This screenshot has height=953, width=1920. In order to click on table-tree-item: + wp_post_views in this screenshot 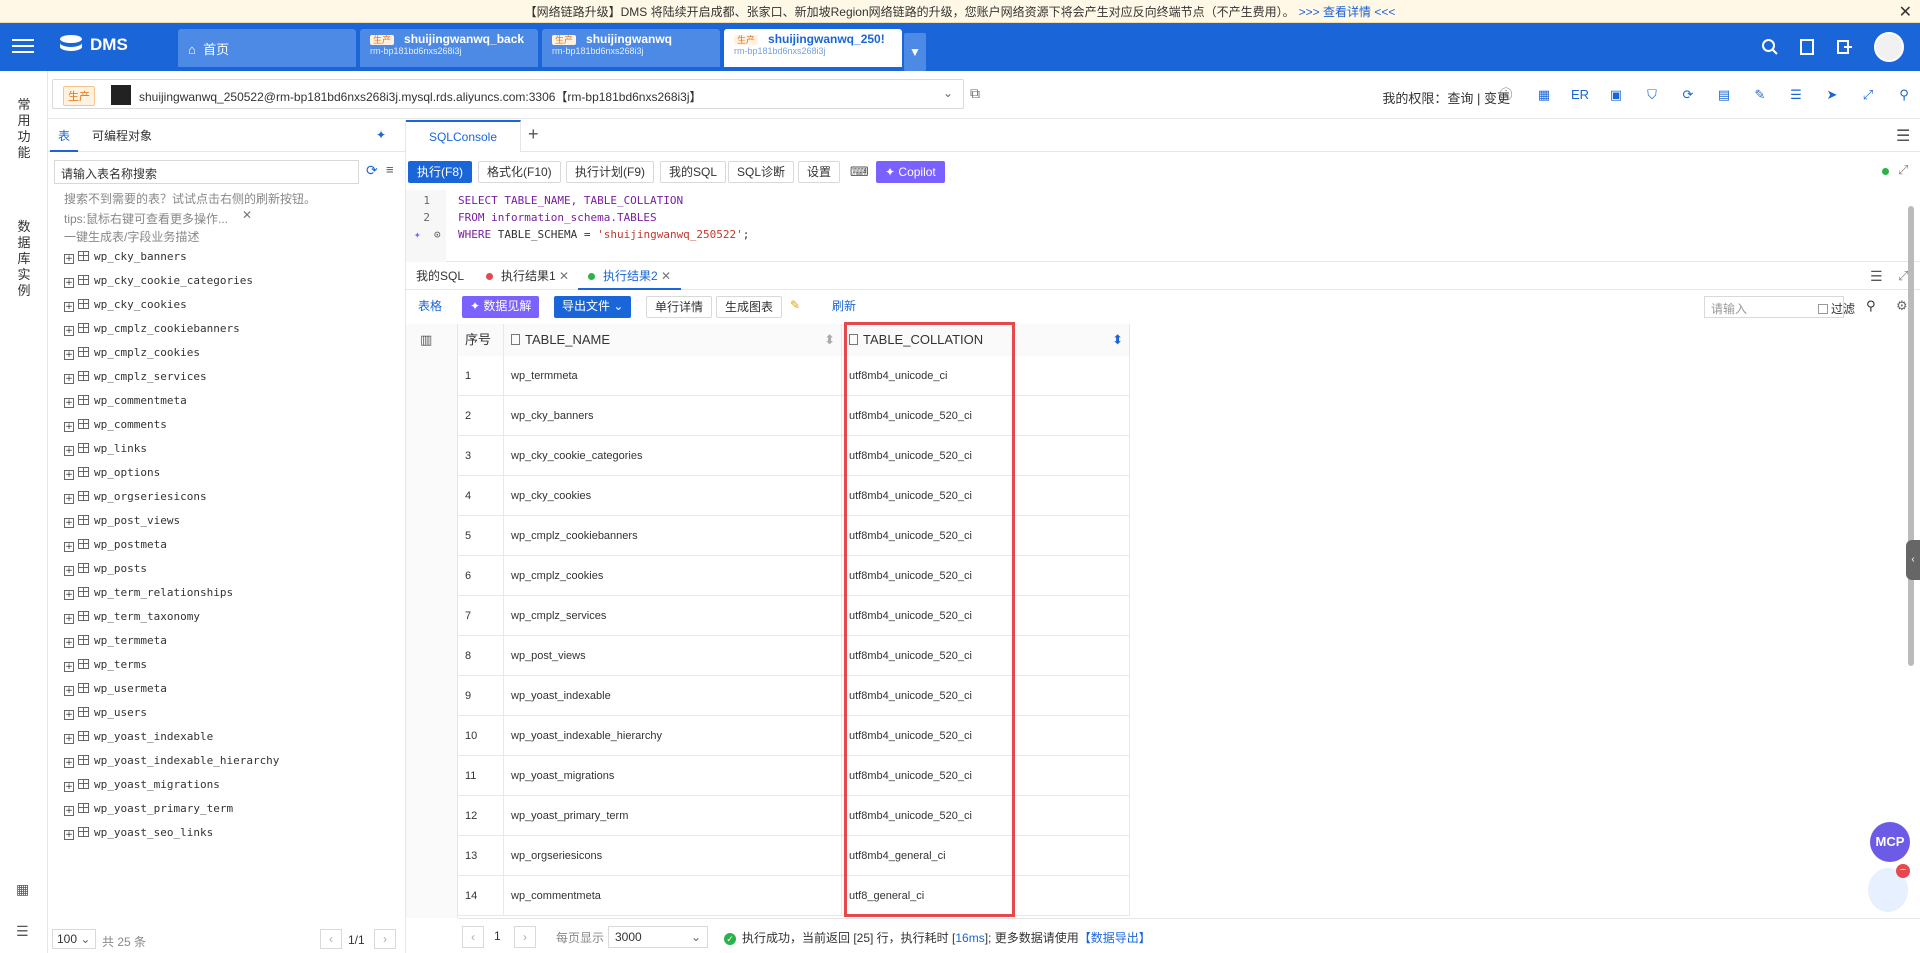, I will do `click(122, 524)`.